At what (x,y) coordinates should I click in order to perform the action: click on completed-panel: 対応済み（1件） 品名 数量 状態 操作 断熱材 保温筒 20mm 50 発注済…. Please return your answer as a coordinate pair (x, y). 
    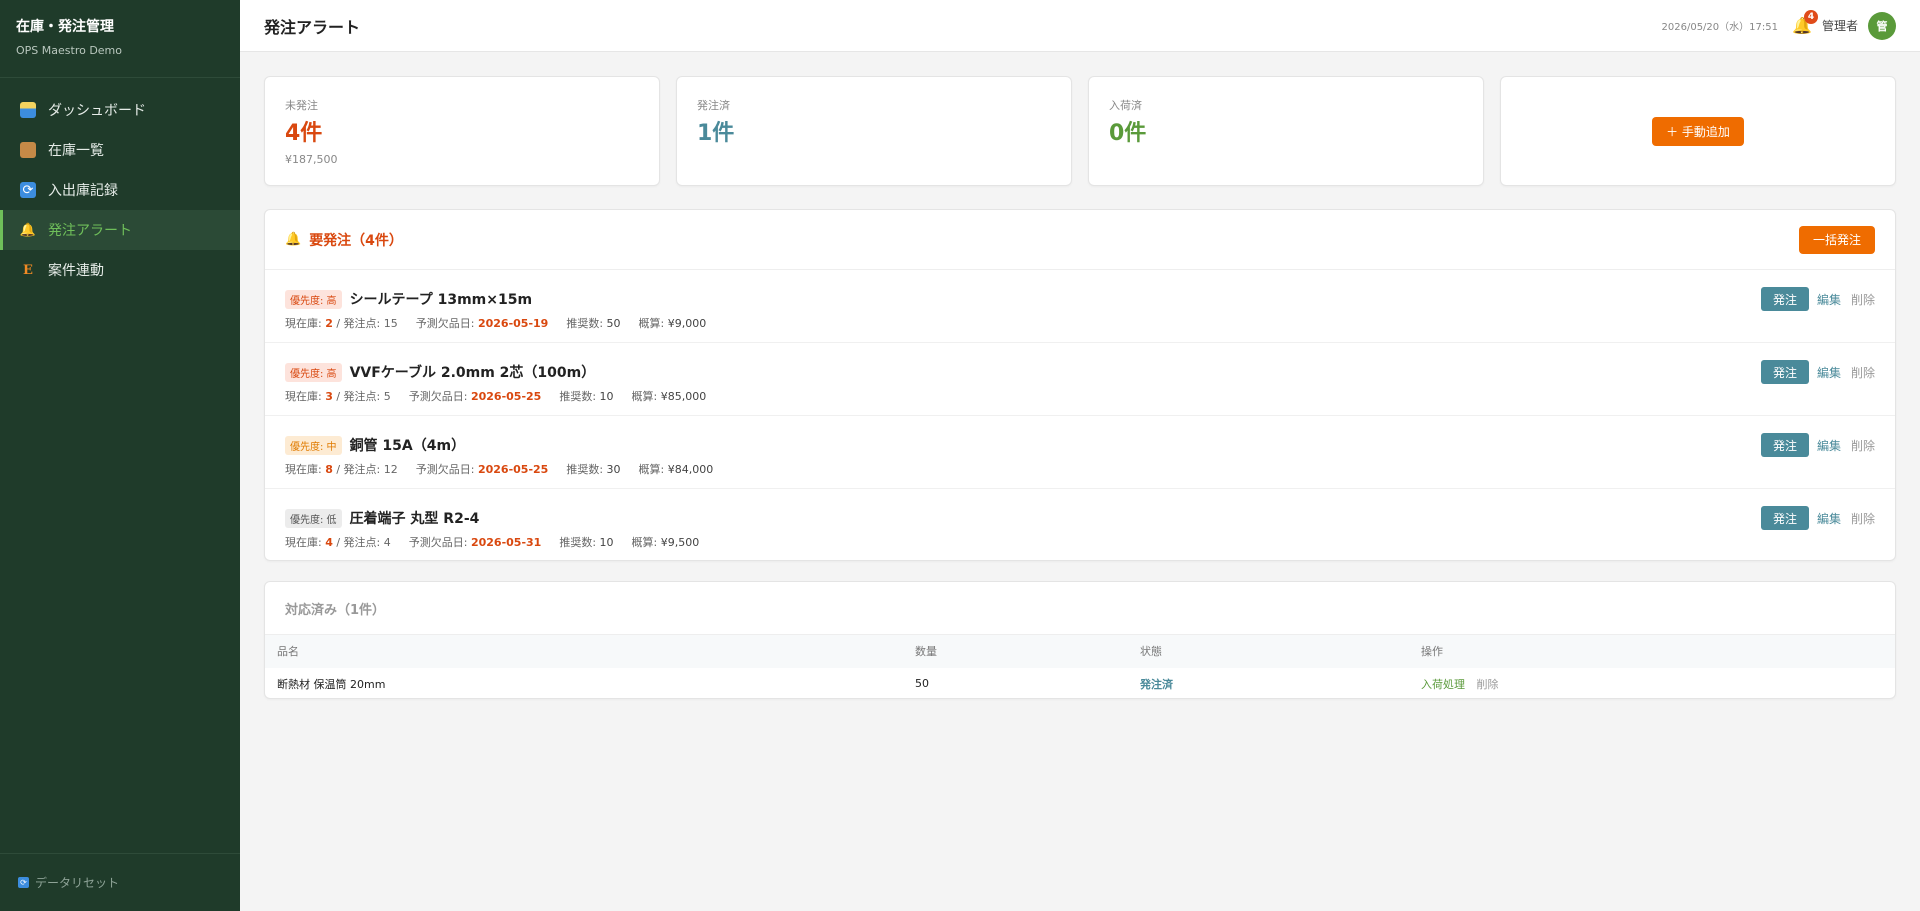
    Looking at the image, I should click on (1080, 640).